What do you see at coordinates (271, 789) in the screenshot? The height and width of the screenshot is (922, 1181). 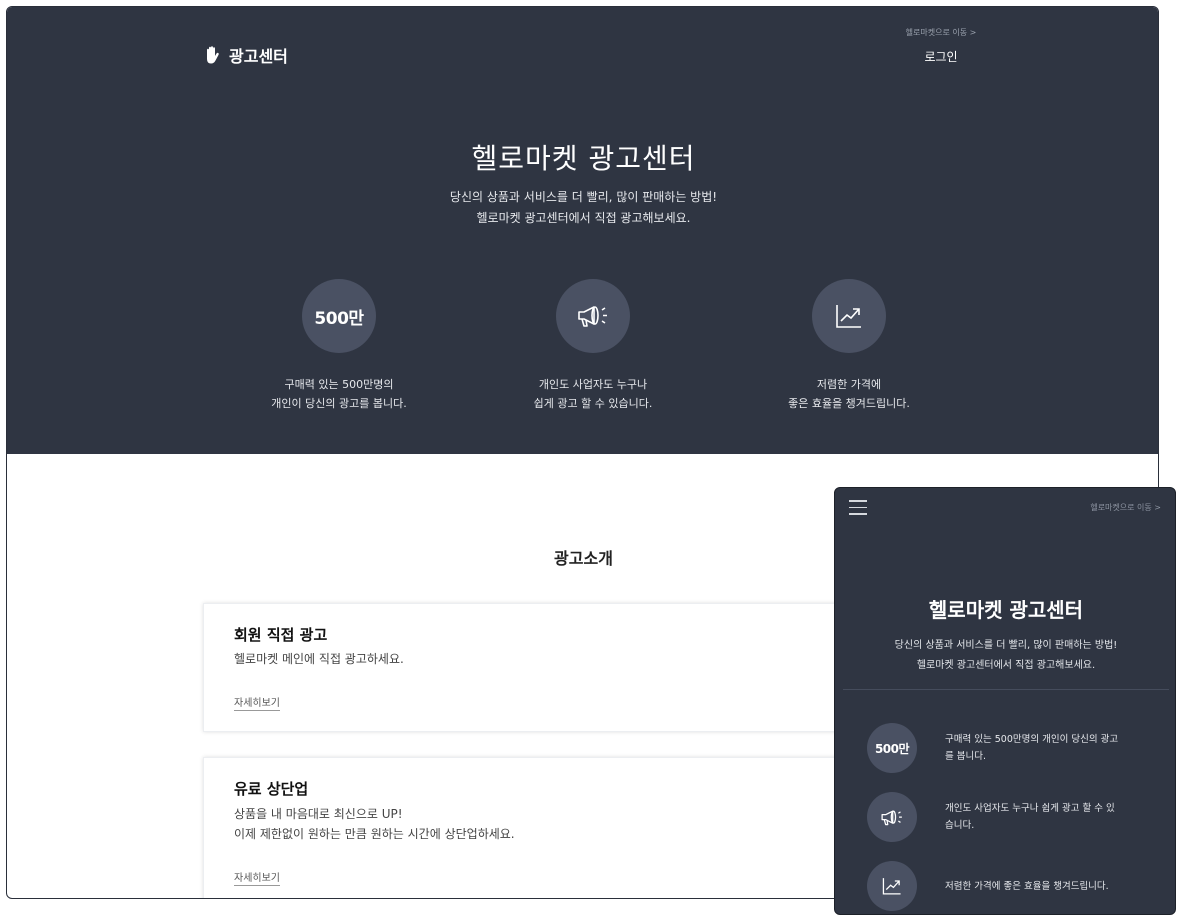 I see `card-title: 유료 상단업` at bounding box center [271, 789].